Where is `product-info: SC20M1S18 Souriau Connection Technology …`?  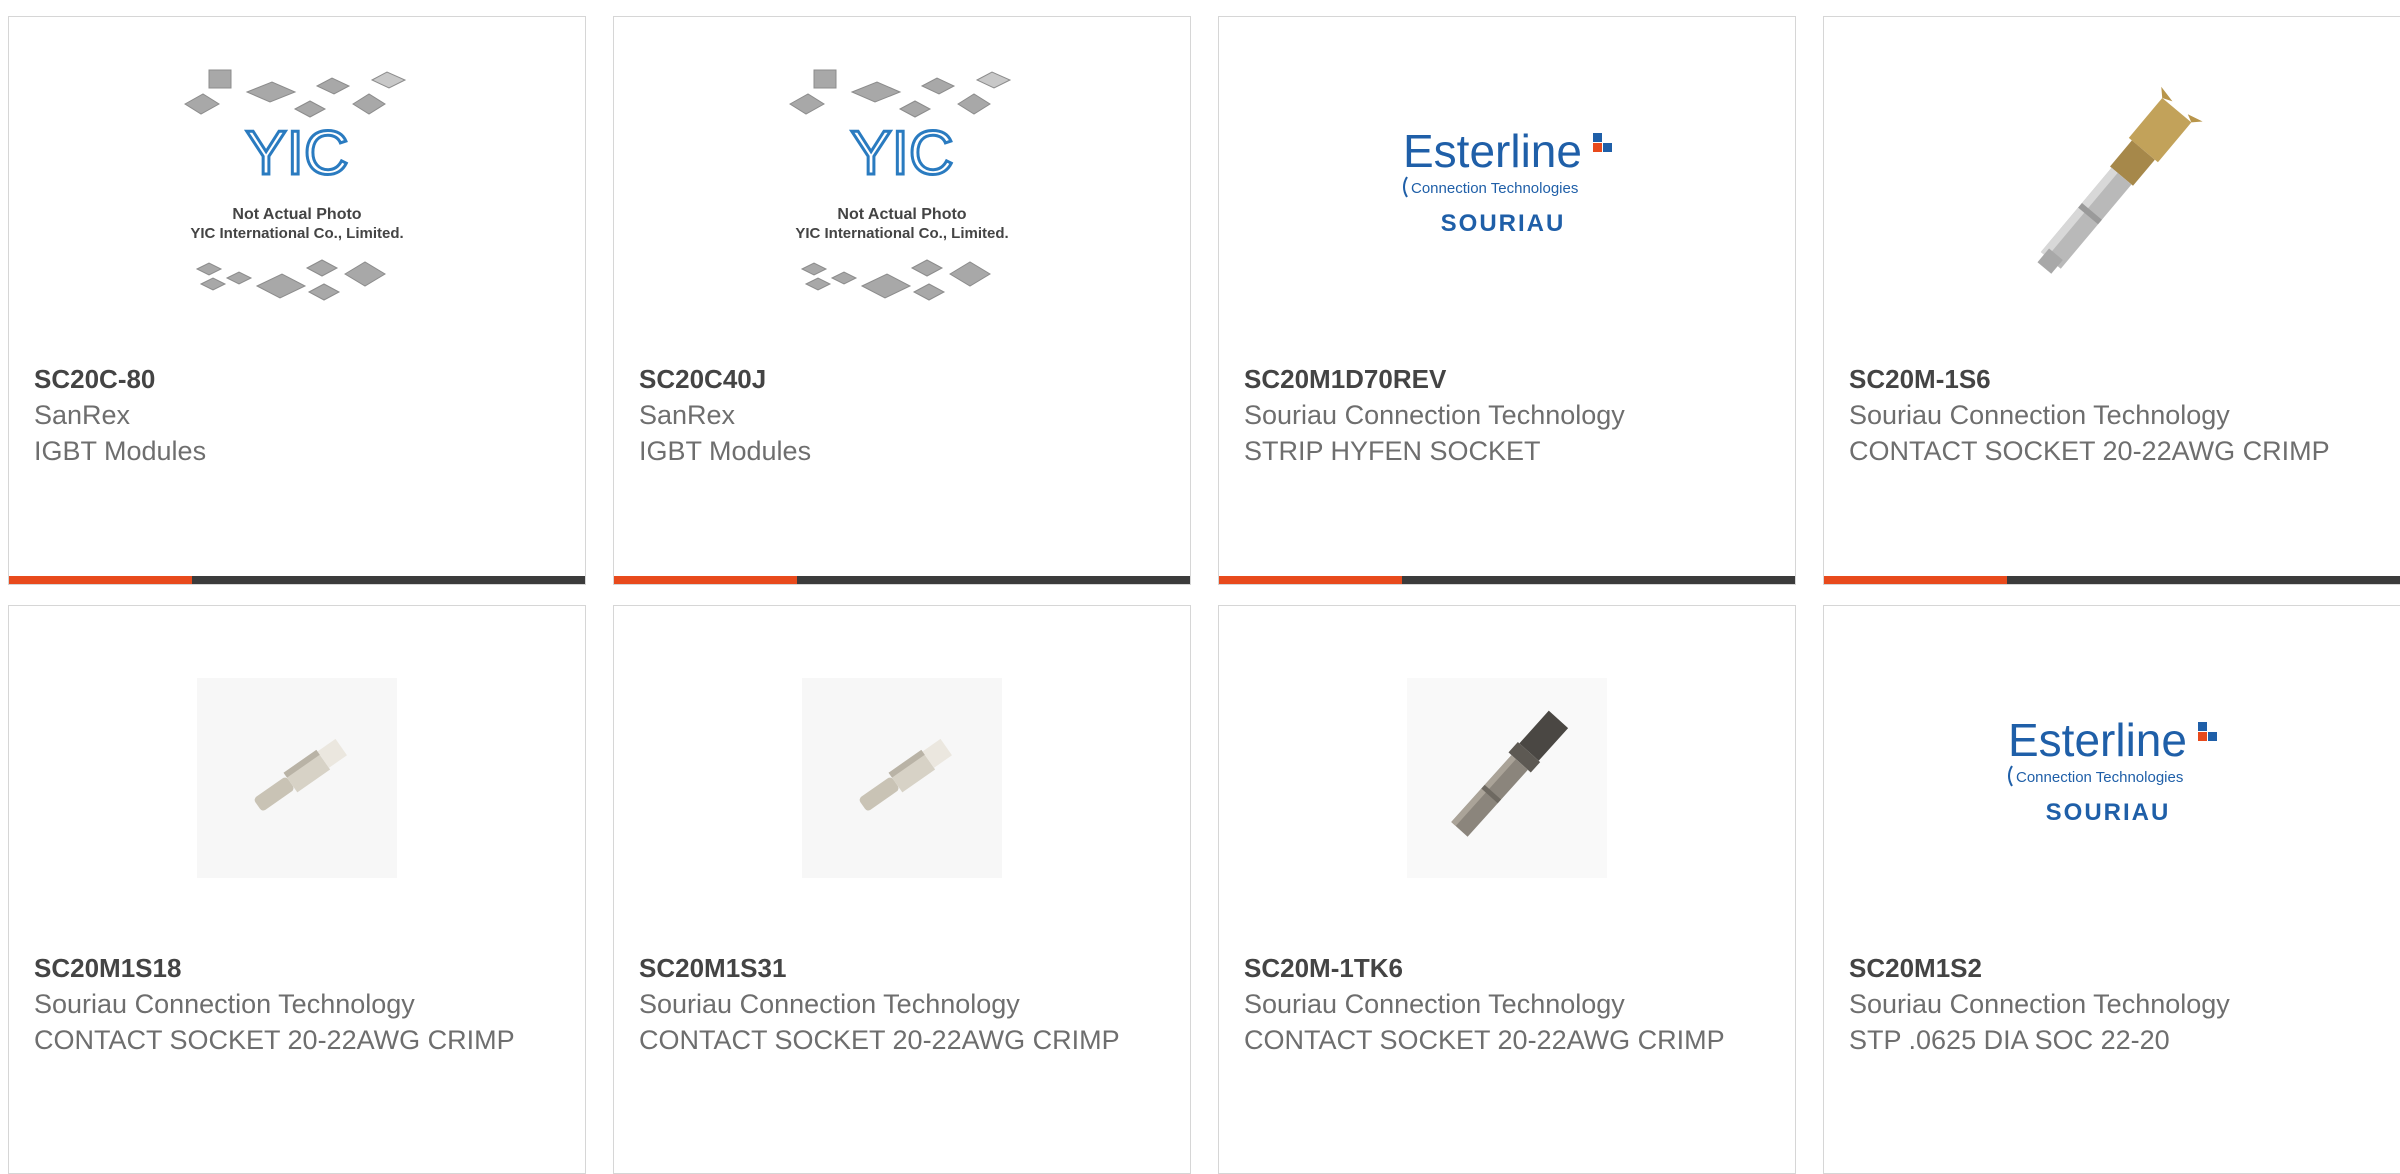
product-info: SC20M1S18 Souriau Connection Technology … is located at coordinates (299, 1004).